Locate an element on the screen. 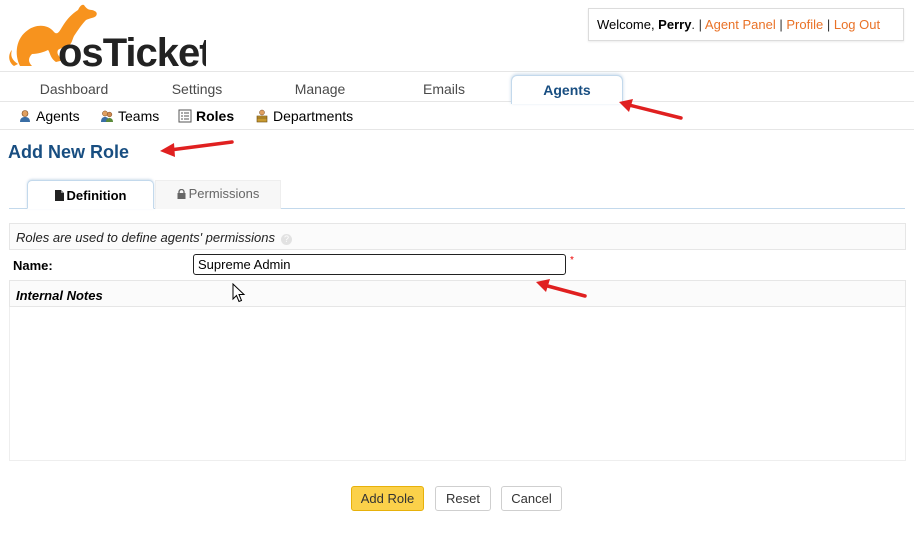 This screenshot has width=914, height=534. reset-button: Reset is located at coordinates (463, 498).